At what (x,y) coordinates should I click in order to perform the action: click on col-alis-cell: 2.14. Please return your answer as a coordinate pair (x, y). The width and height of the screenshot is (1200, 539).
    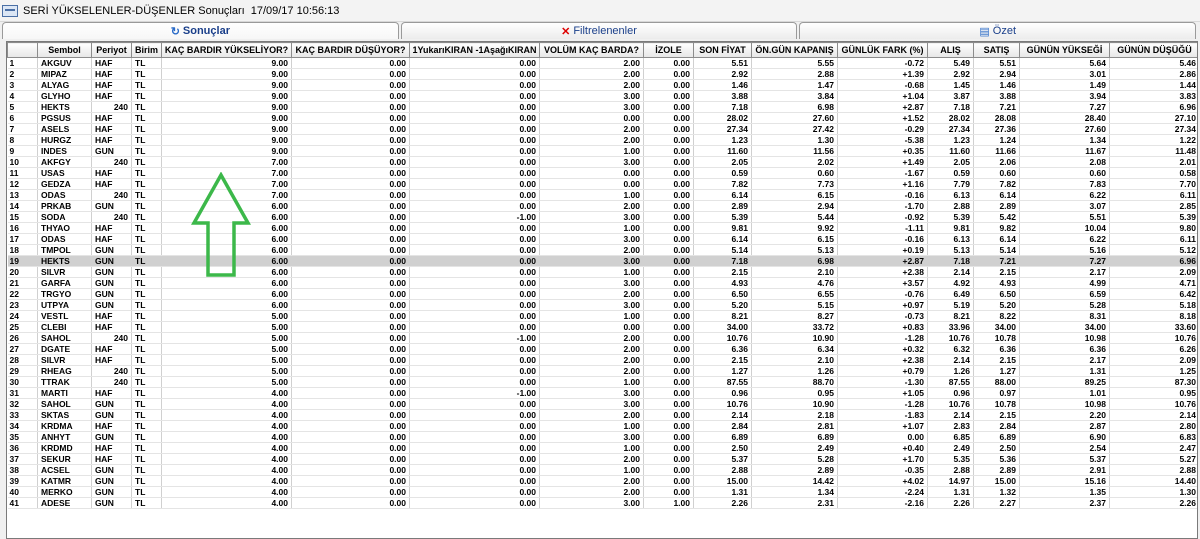
    Looking at the image, I should click on (950, 415).